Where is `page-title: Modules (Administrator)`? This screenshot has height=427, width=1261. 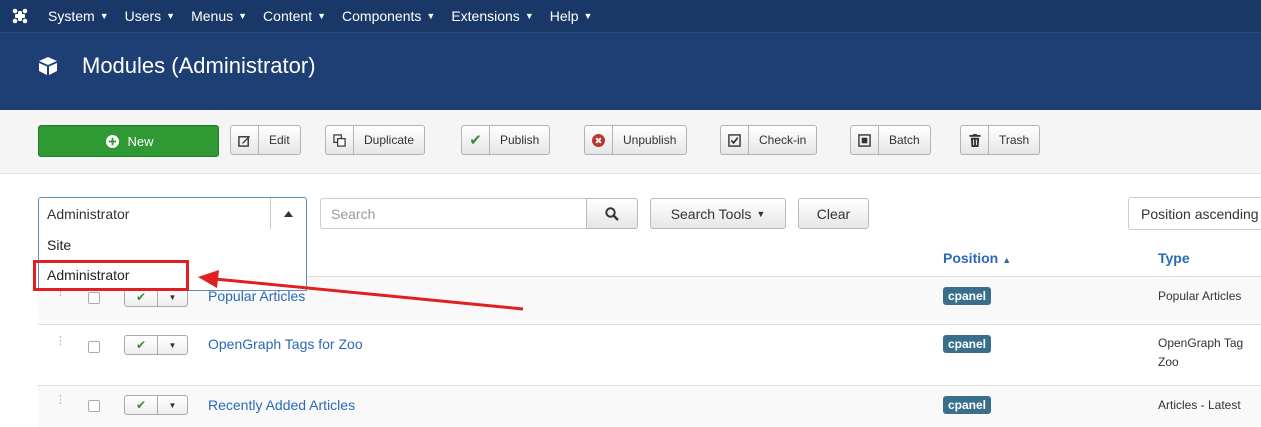 page-title: Modules (Administrator) is located at coordinates (199, 65).